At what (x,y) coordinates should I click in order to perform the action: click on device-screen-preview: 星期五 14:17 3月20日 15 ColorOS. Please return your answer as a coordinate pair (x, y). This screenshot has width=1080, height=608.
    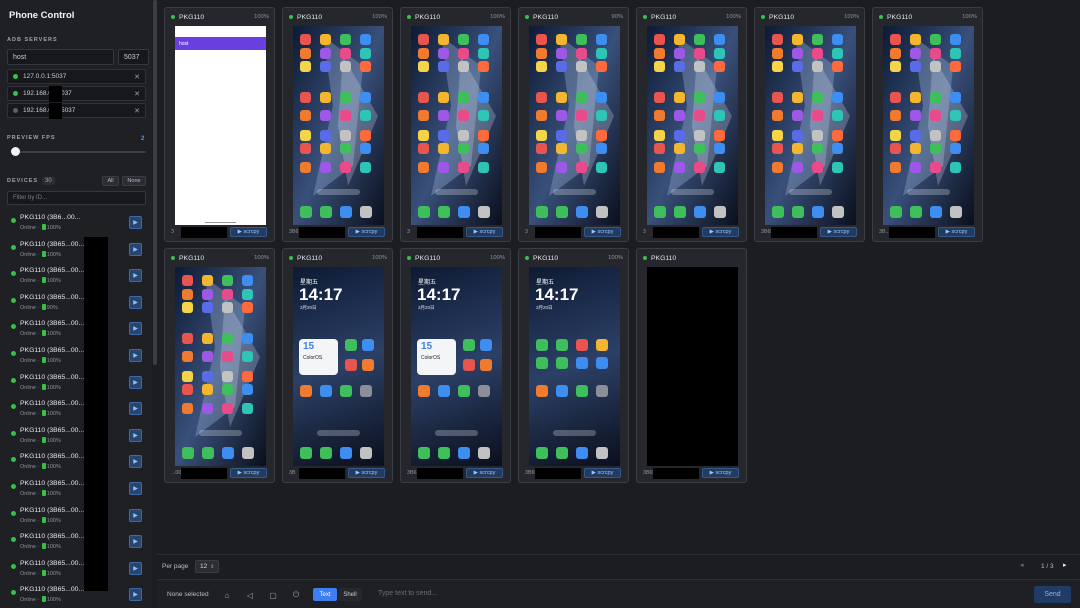
    Looking at the image, I should click on (338, 366).